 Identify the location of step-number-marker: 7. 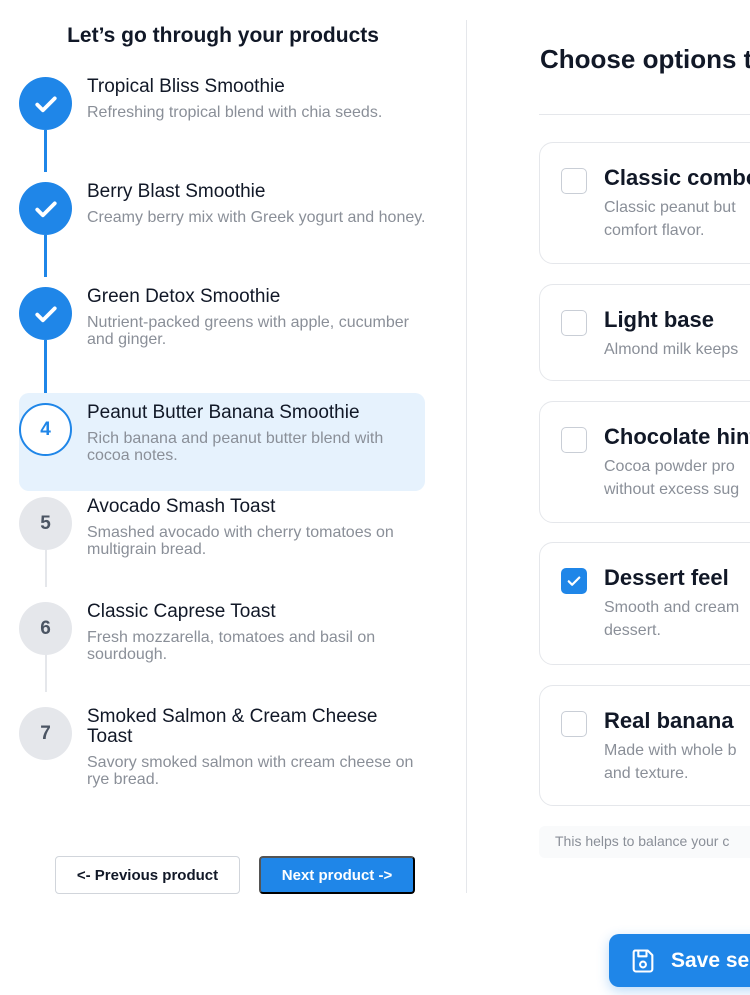
(45, 733).